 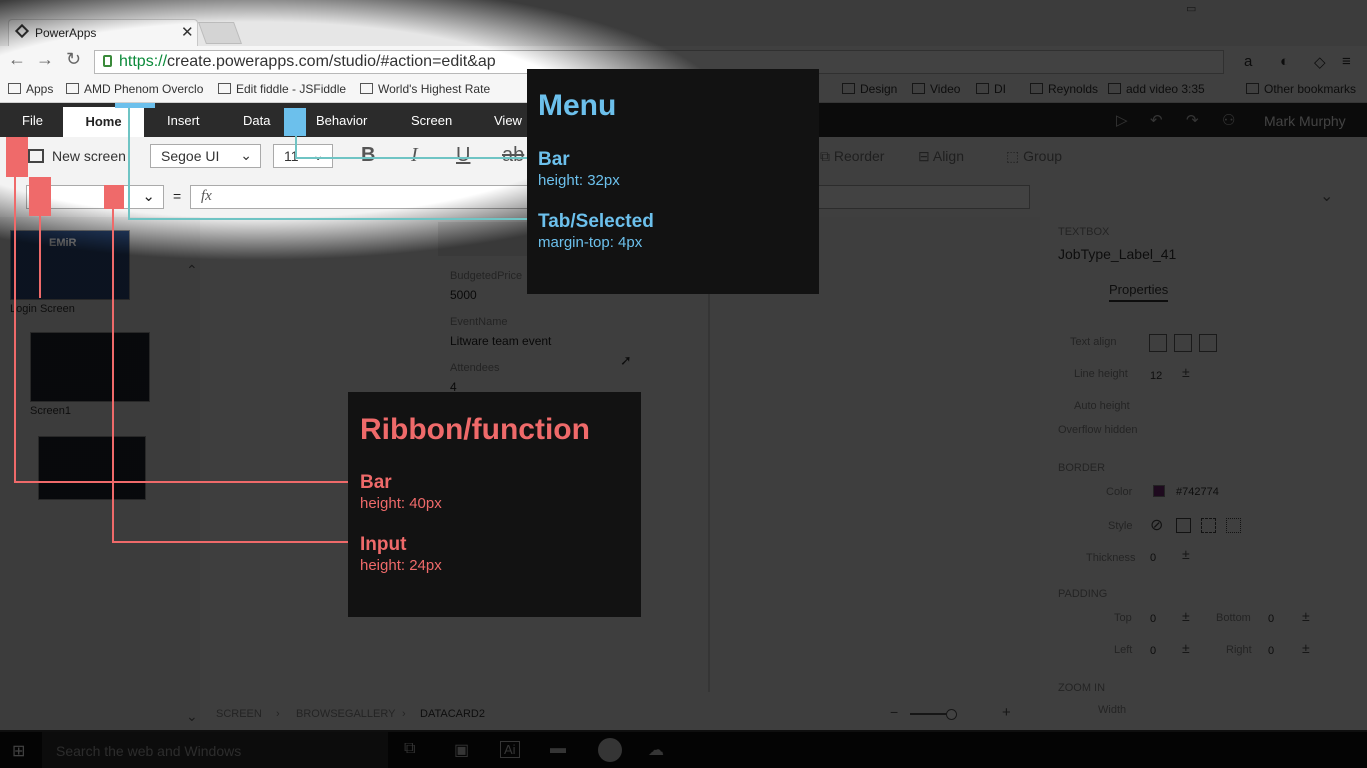 I want to click on tab-data: Data, so click(x=256, y=120).